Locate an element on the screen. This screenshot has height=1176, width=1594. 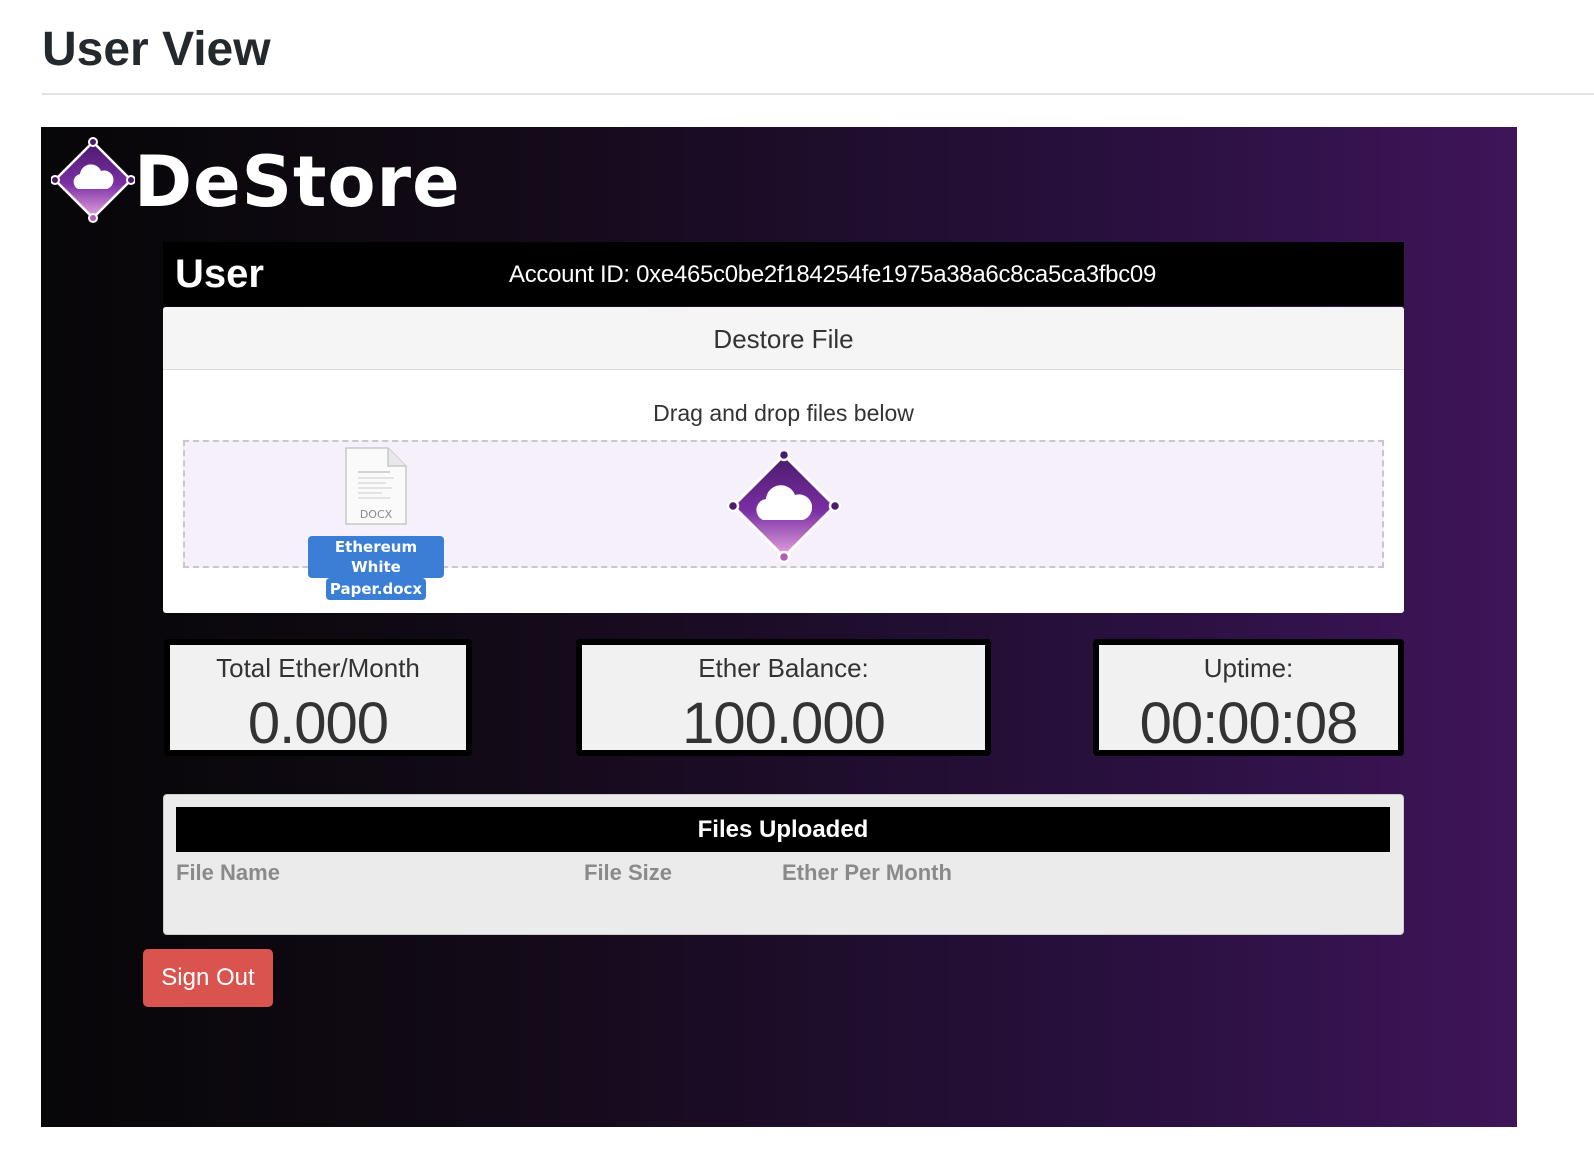
page-heading: User View is located at coordinates (156, 49).